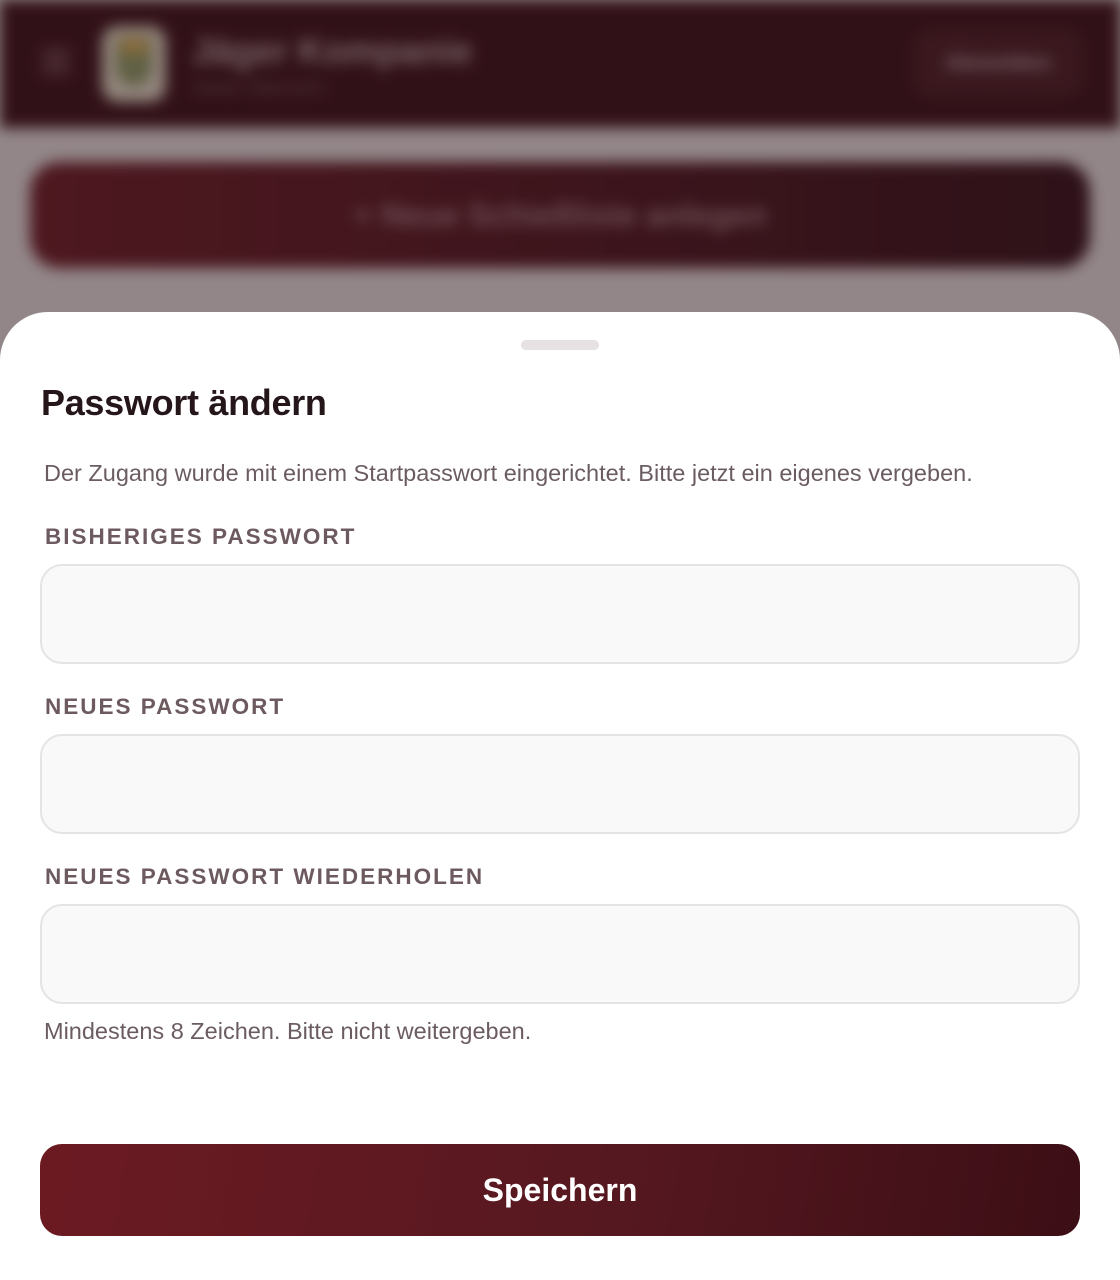 The image size is (1120, 1280). I want to click on save-button: Speichern, so click(560, 1190).